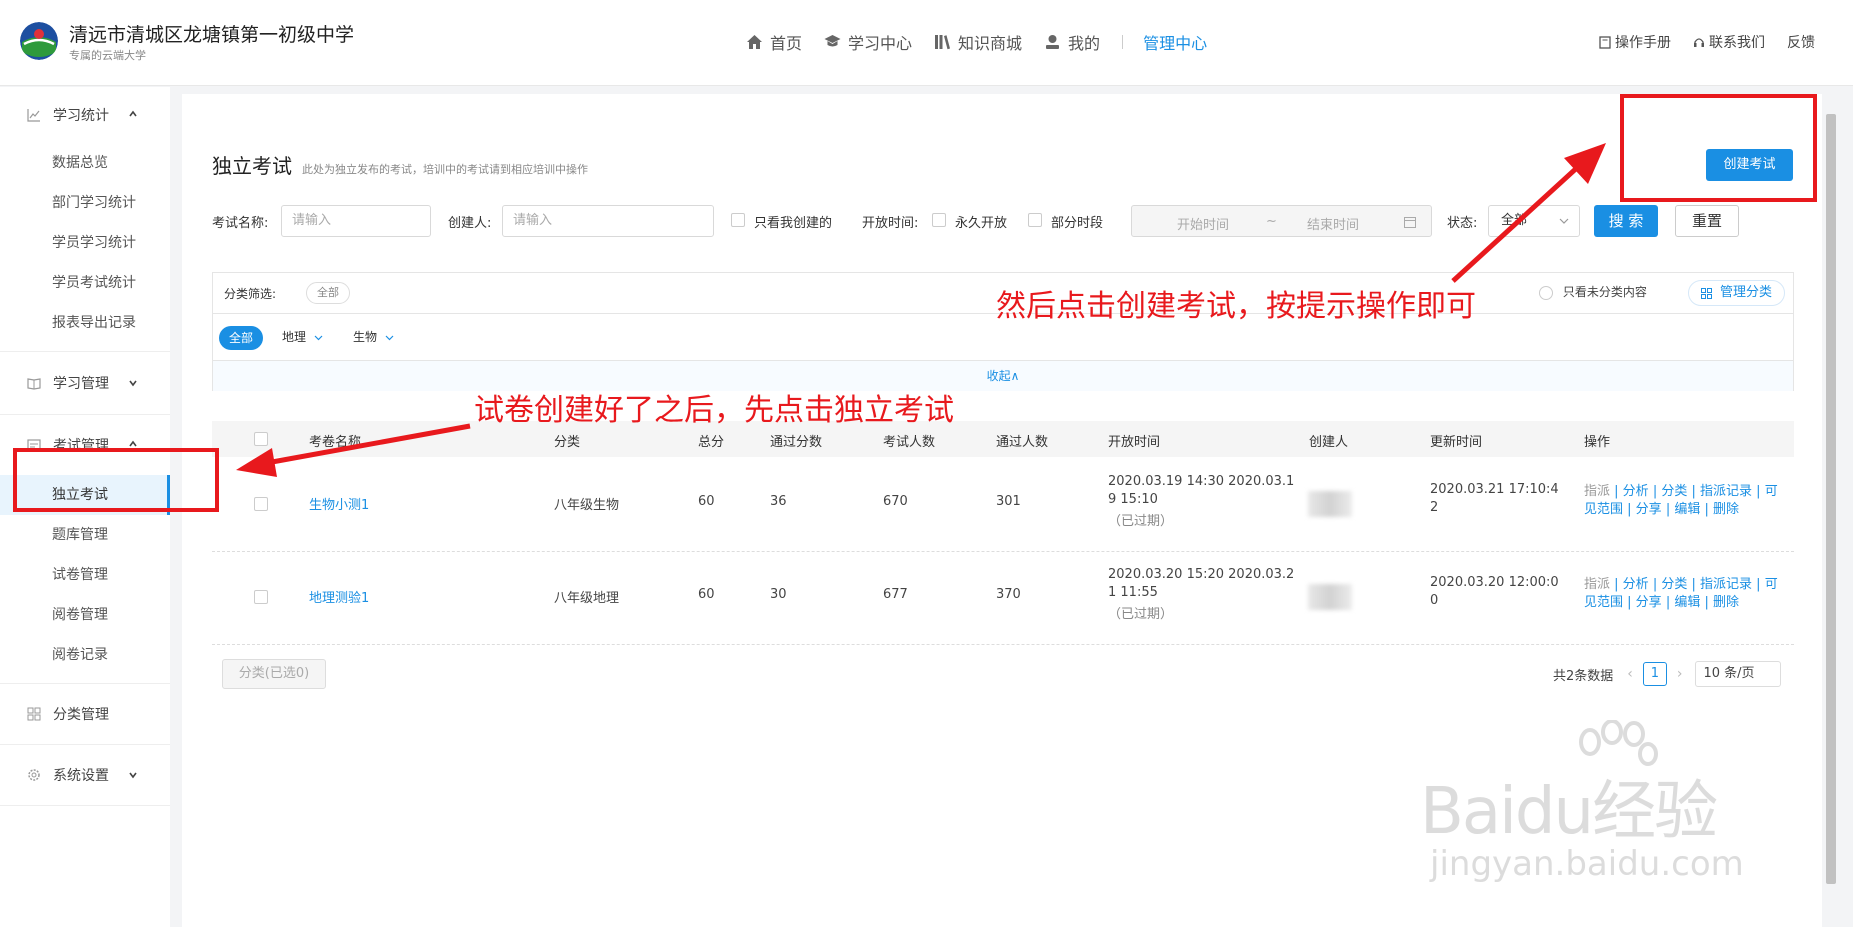 The height and width of the screenshot is (927, 1853). Describe the element at coordinates (371, 444) in the screenshot. I see `arrow-to-standalone-exam` at that location.